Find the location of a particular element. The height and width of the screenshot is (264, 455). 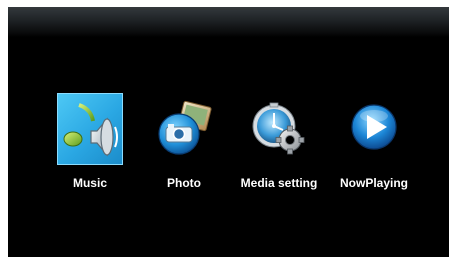

top-bar is located at coordinates (228, 22).